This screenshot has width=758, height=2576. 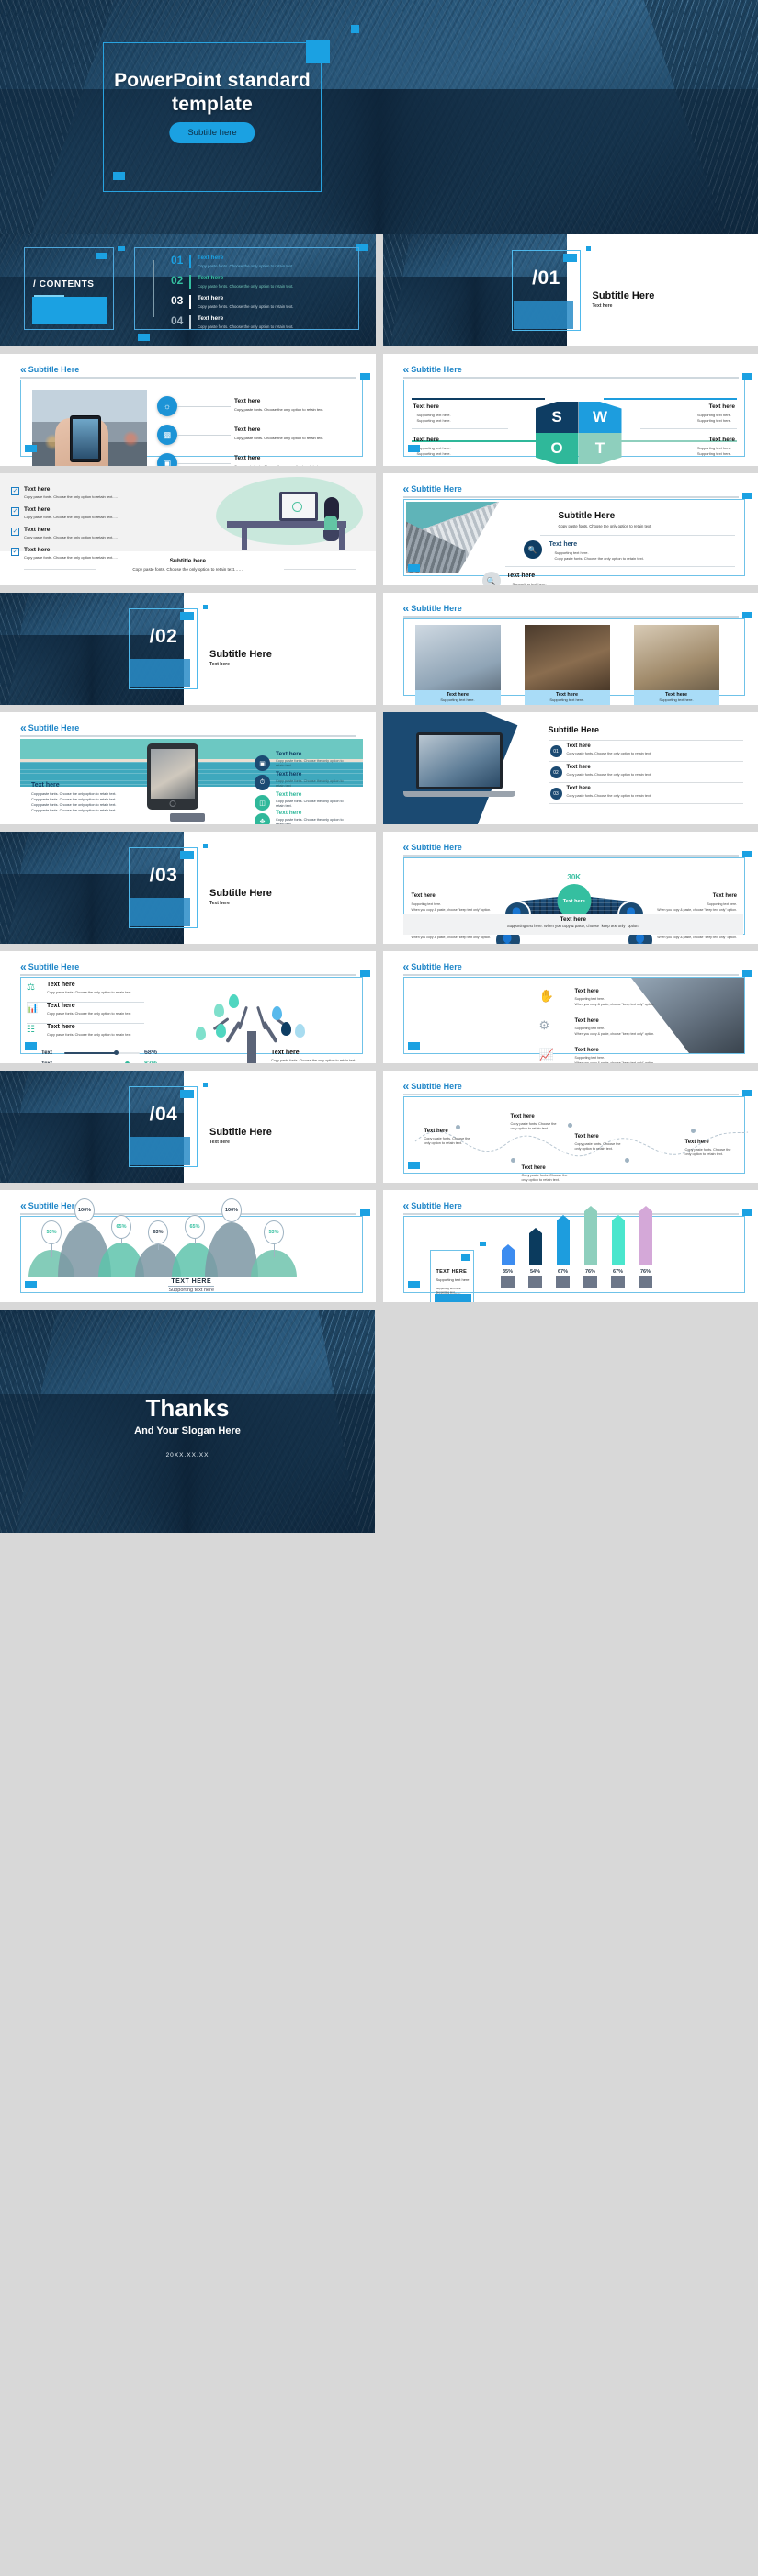 I want to click on swot-arm, so click(x=670, y=399).